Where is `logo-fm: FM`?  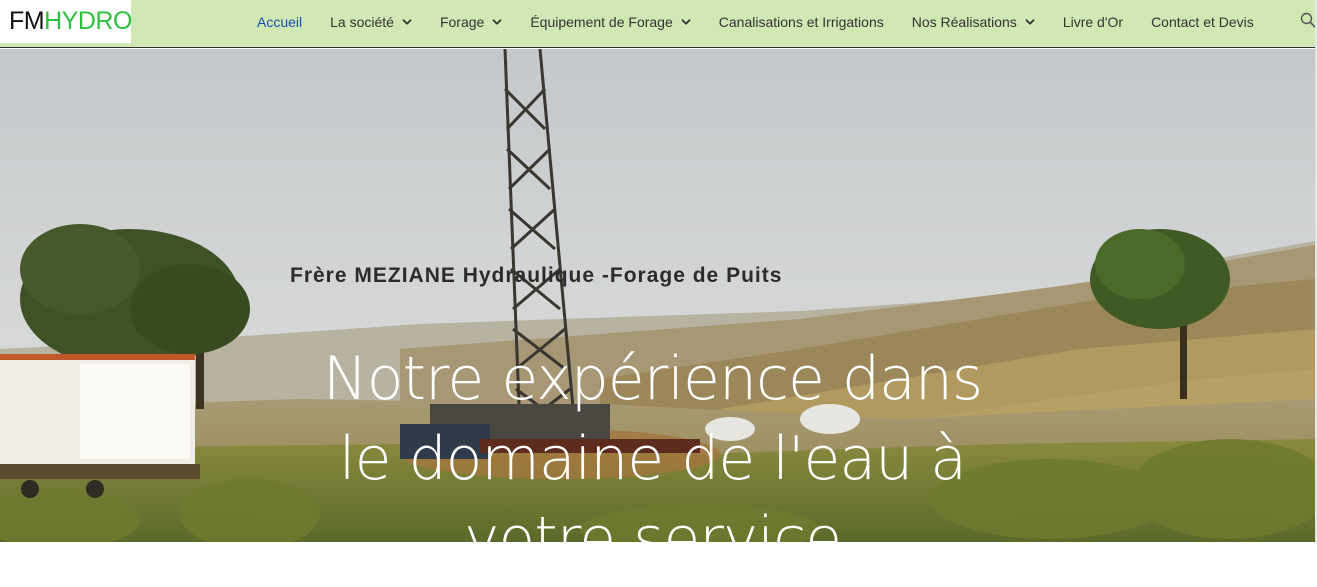 logo-fm: FM is located at coordinates (27, 21).